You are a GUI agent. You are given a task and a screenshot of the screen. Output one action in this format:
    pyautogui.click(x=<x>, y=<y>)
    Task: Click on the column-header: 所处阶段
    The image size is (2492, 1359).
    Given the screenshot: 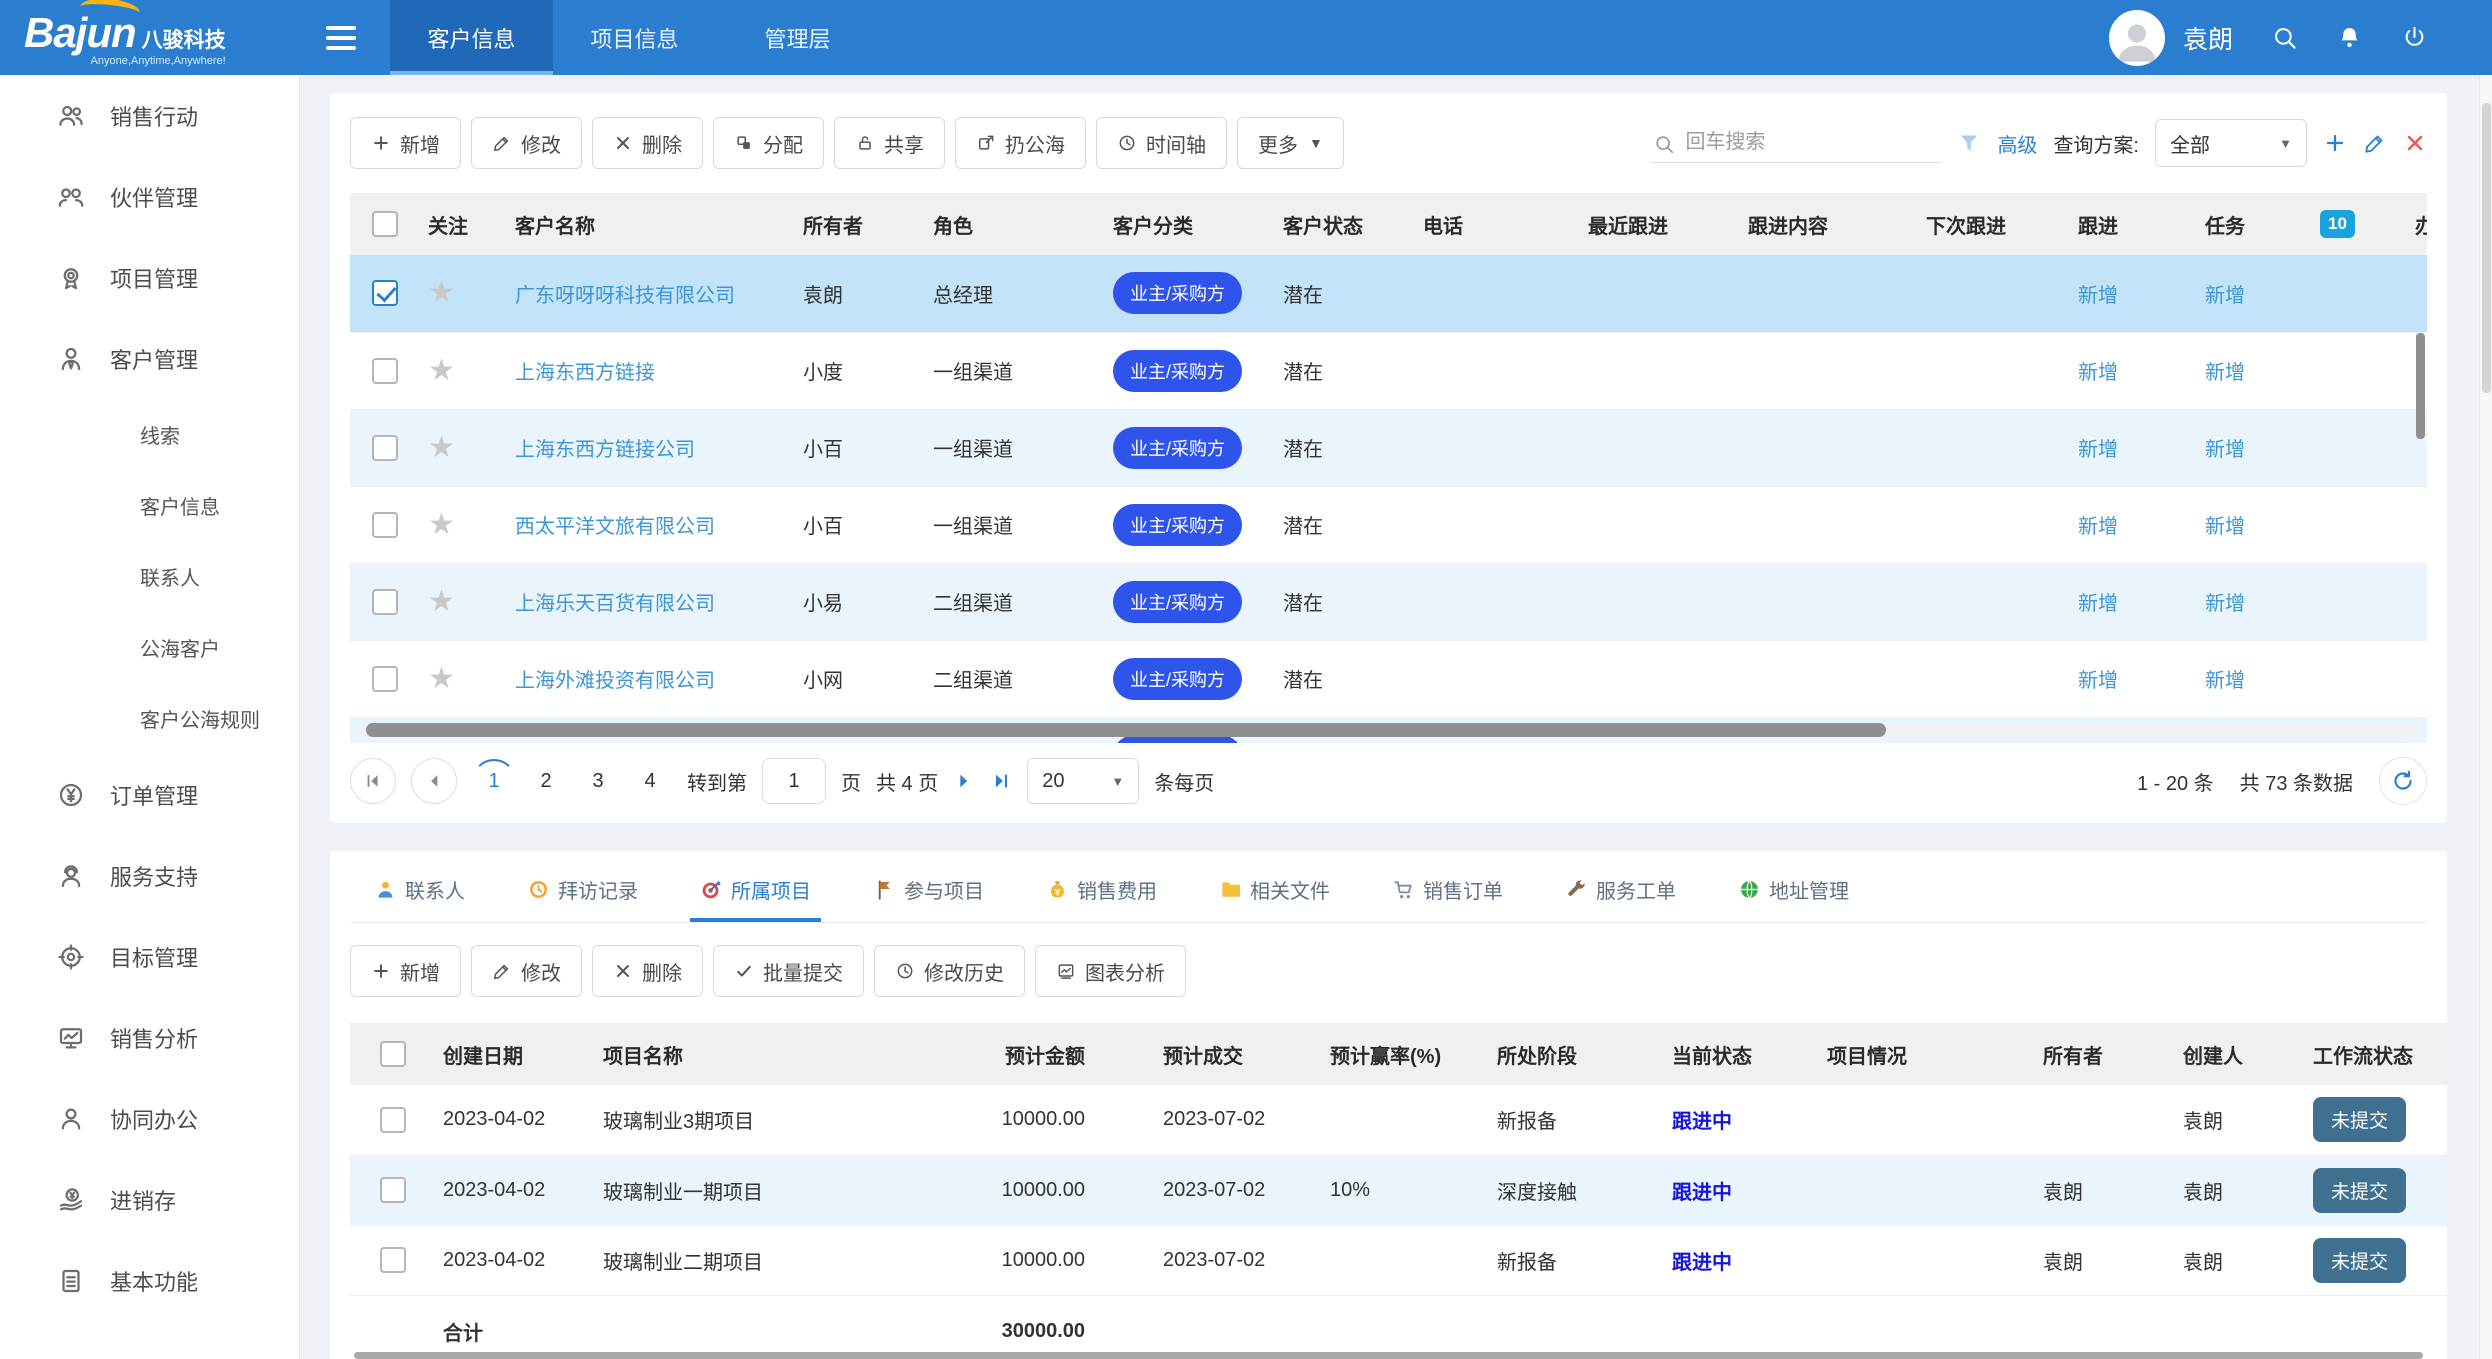 What is the action you would take?
    pyautogui.click(x=1559, y=1054)
    